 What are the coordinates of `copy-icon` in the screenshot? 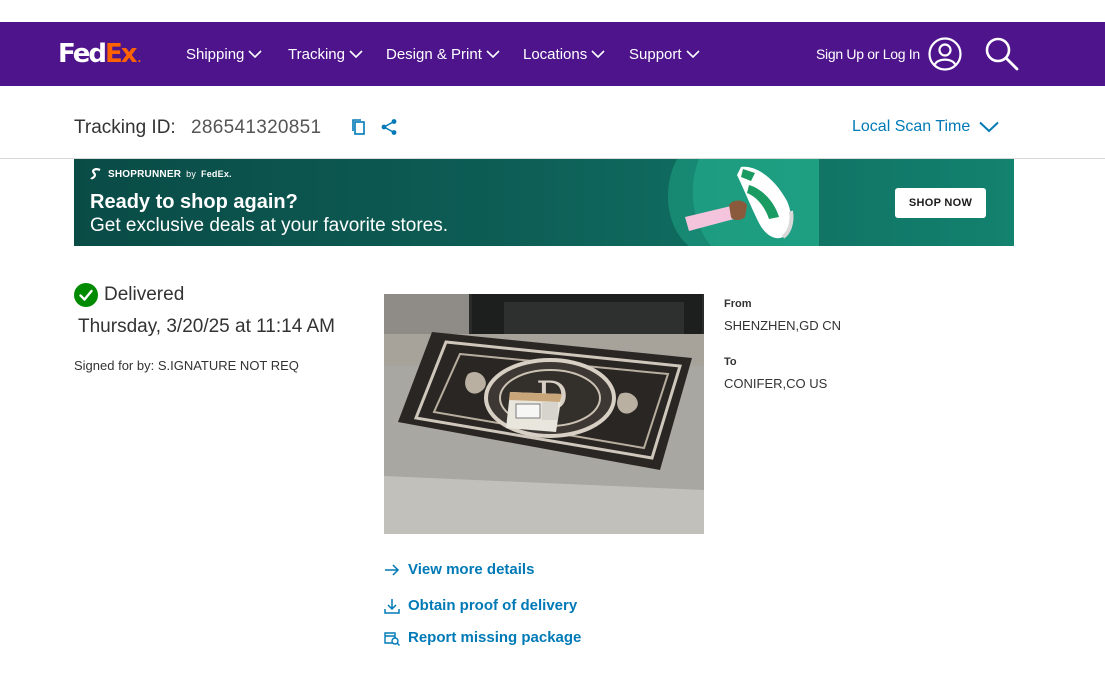 It's located at (359, 127).